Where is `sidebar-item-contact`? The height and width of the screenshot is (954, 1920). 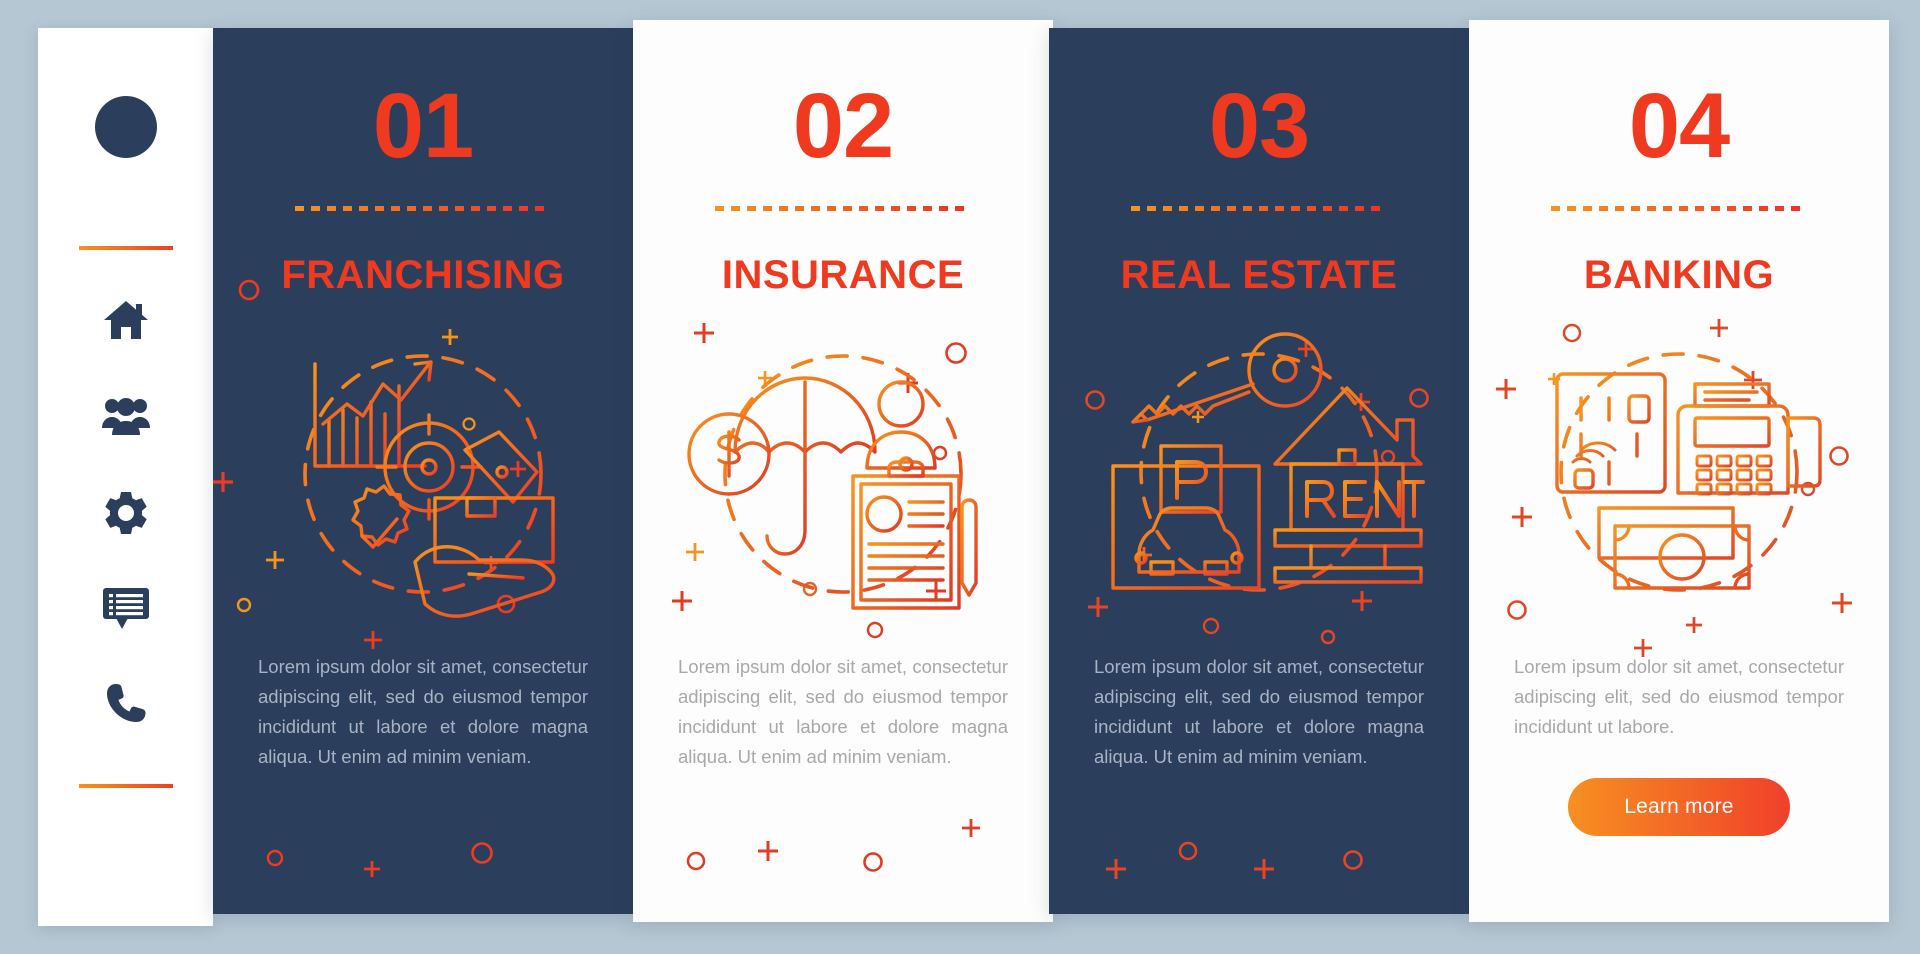 sidebar-item-contact is located at coordinates (126, 704).